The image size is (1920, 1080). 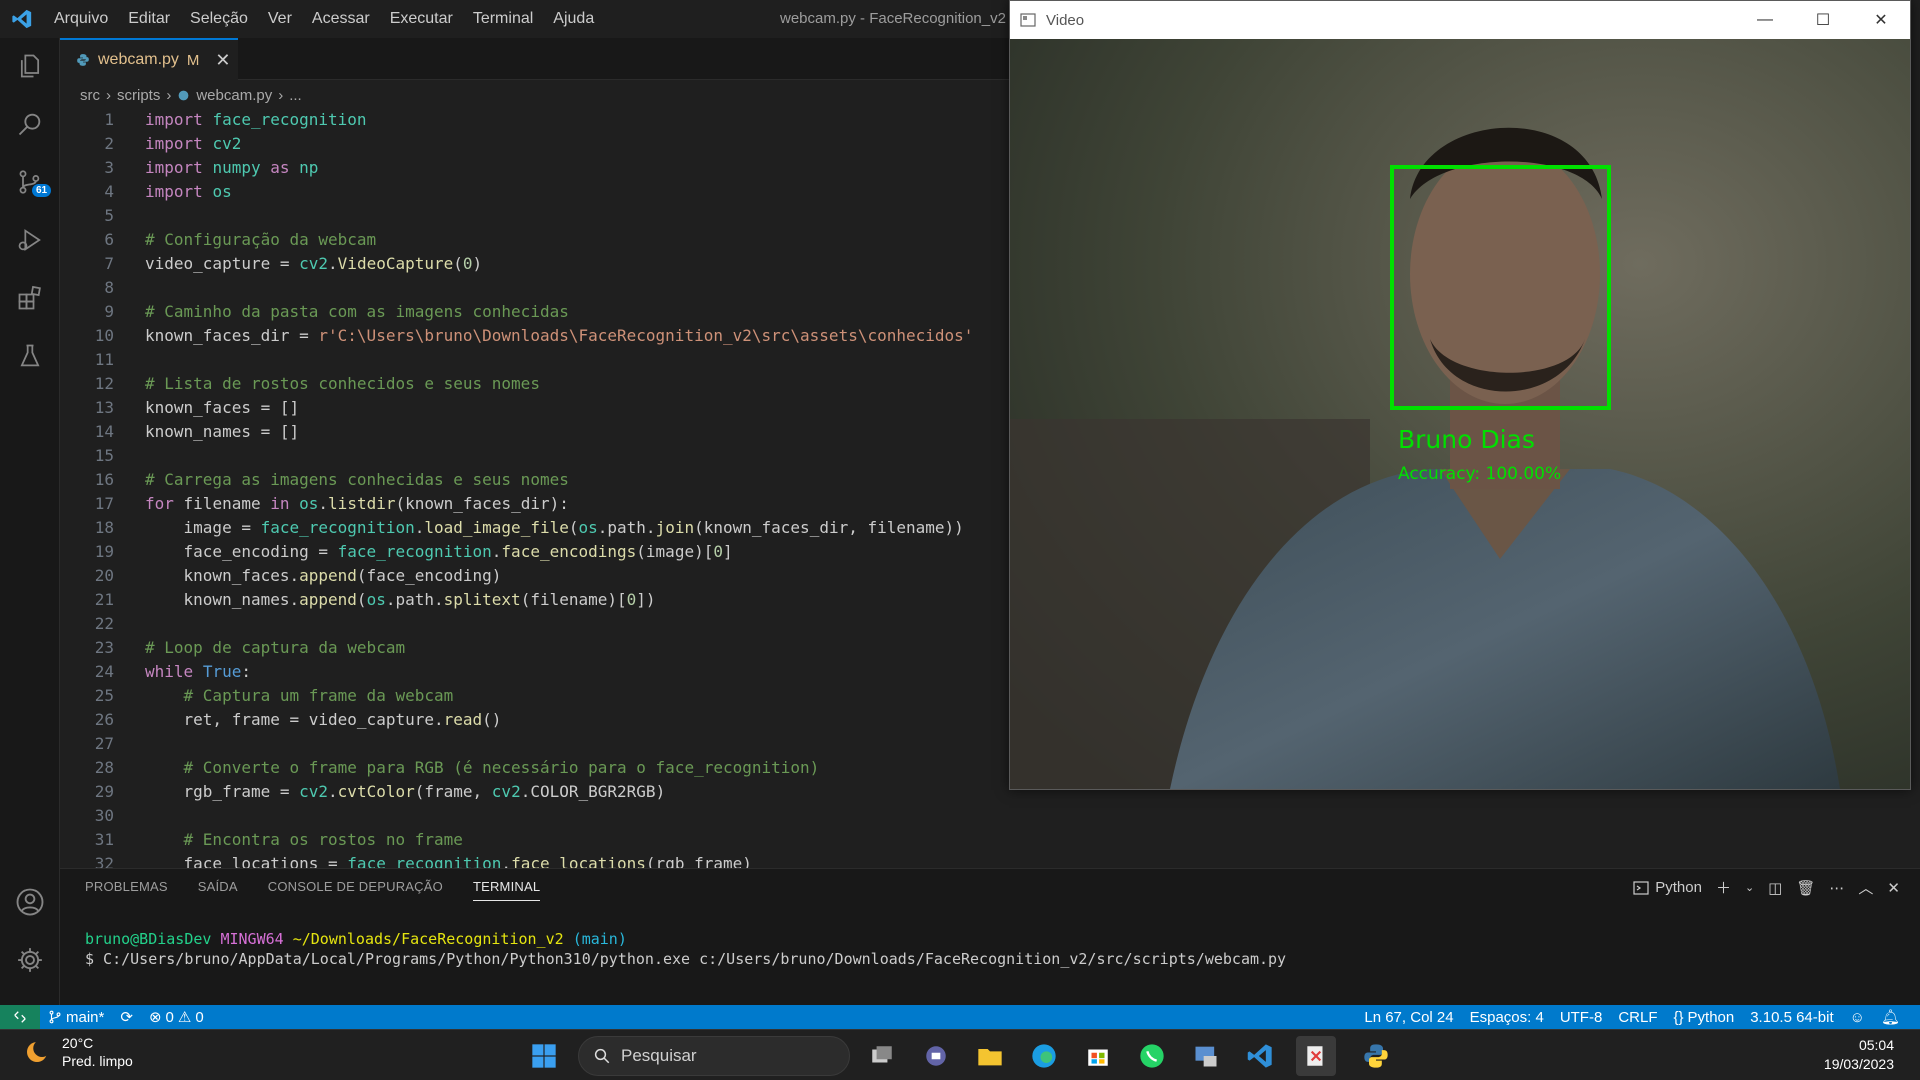 What do you see at coordinates (355, 890) in the screenshot?
I see `tab-console-depuracao: CONSOLE DE DEPURAÇÃO` at bounding box center [355, 890].